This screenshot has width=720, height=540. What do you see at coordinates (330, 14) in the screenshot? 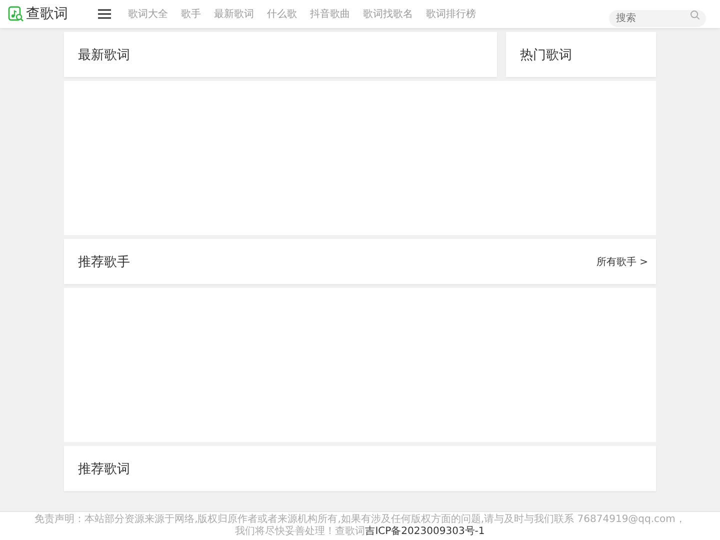
I see `nav-link: 抖音歌曲` at bounding box center [330, 14].